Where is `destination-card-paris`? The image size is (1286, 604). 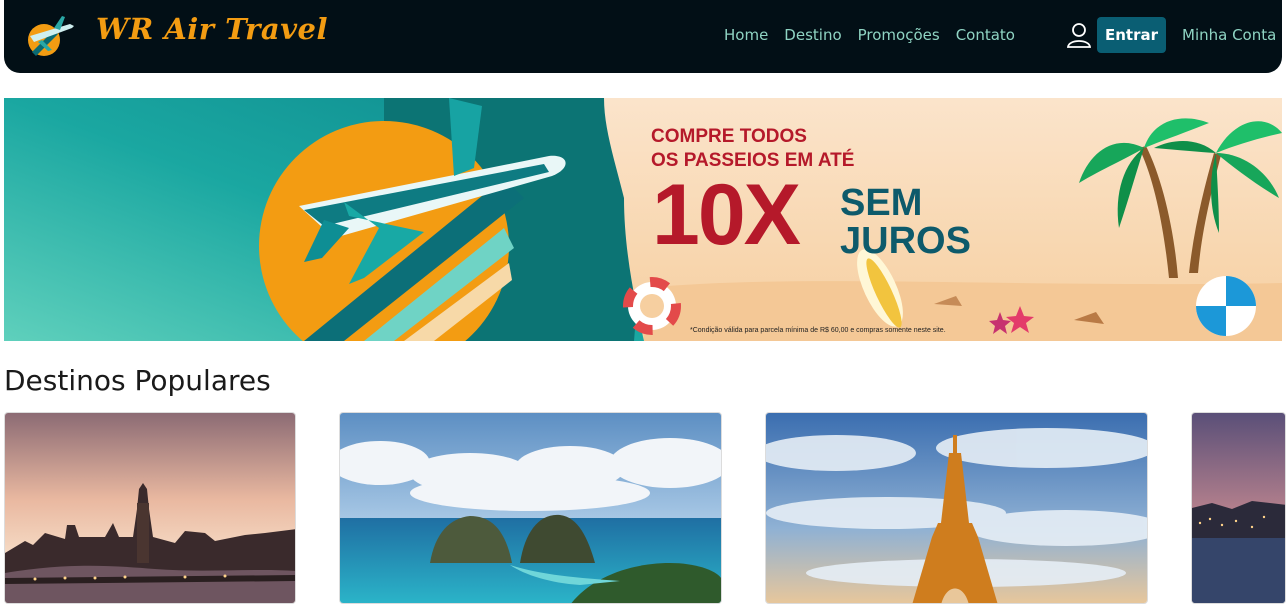
destination-card-paris is located at coordinates (956, 508).